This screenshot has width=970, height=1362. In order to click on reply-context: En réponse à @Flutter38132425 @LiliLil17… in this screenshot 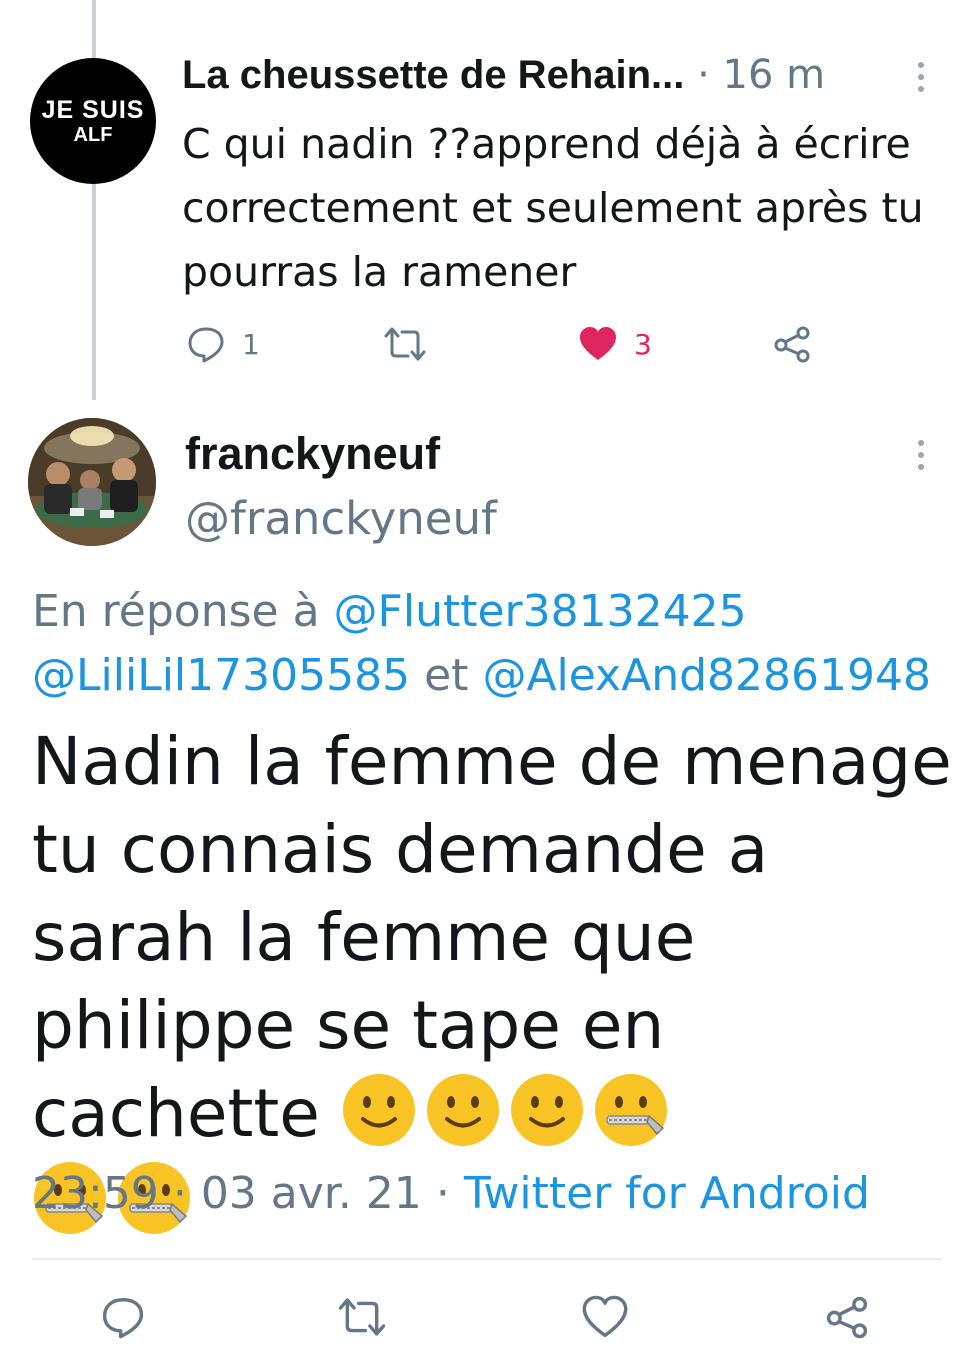, I will do `click(492, 644)`.